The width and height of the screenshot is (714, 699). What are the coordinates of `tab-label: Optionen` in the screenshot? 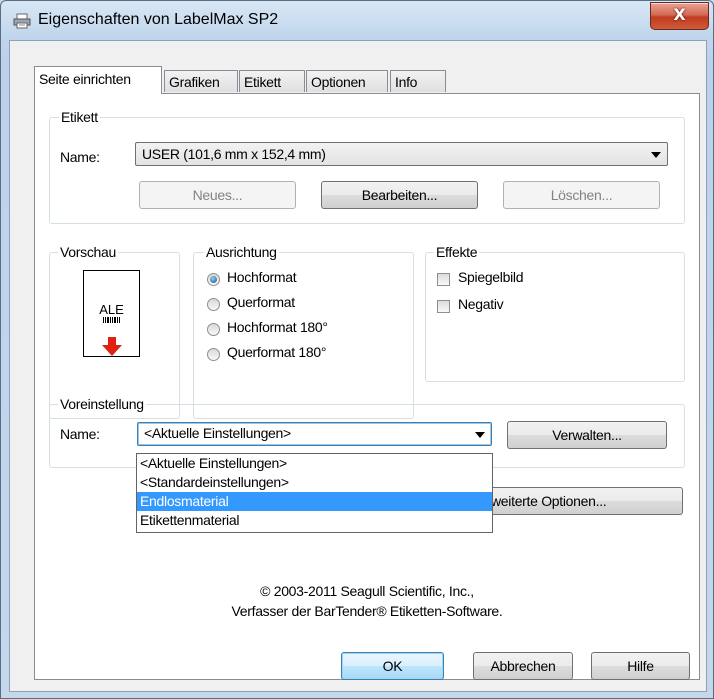 It's located at (338, 82).